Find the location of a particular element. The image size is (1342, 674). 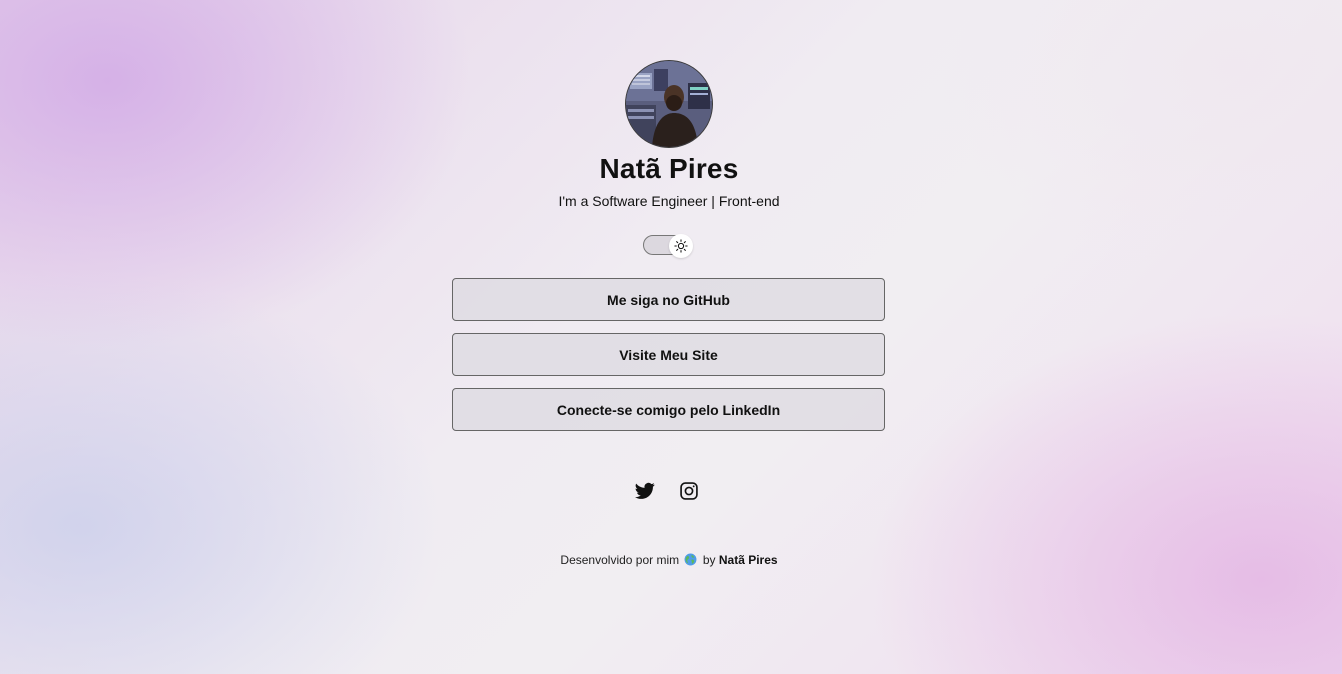

footer-author-link: Natã Pires is located at coordinates (748, 560).